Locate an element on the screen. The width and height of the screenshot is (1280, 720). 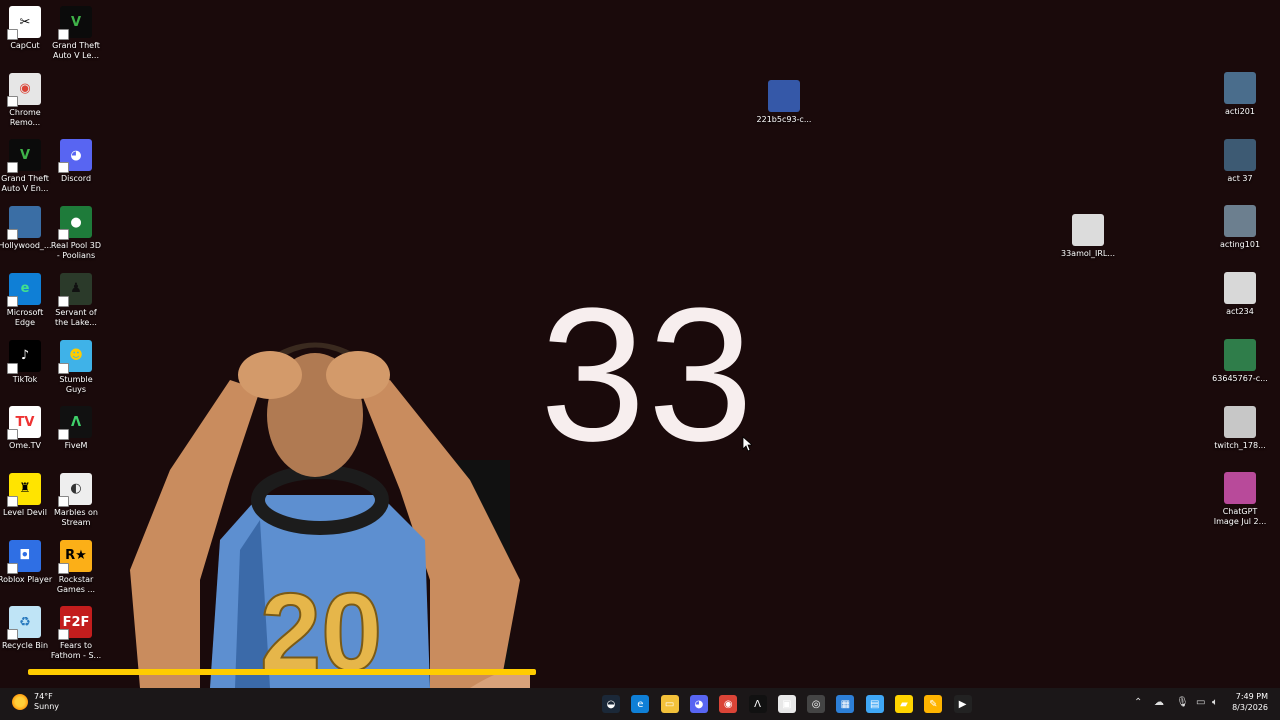
desktop-icon: ● Real Pool 3D - Poolians is located at coordinates (76, 233).